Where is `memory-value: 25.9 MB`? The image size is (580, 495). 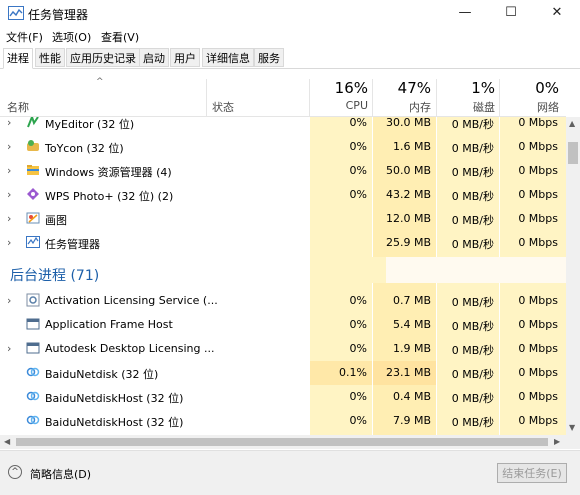 memory-value: 25.9 MB is located at coordinates (408, 242).